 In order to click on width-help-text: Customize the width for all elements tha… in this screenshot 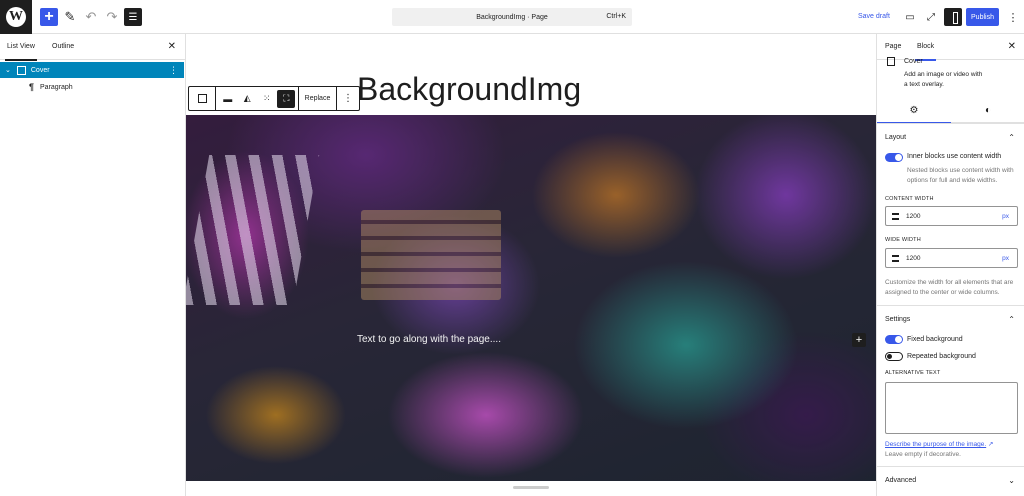, I will do `click(949, 287)`.